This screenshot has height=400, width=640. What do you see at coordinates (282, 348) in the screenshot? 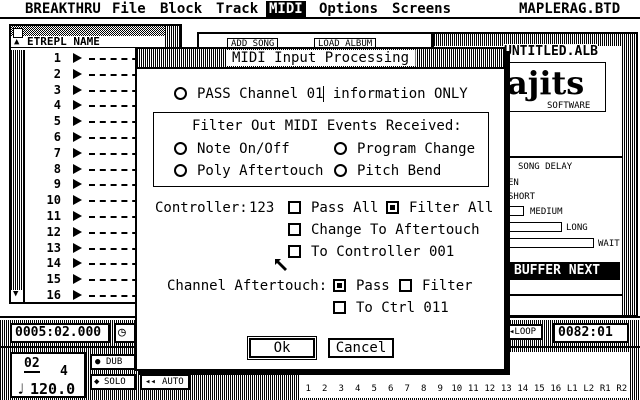
I see `ok-button: Ok` at bounding box center [282, 348].